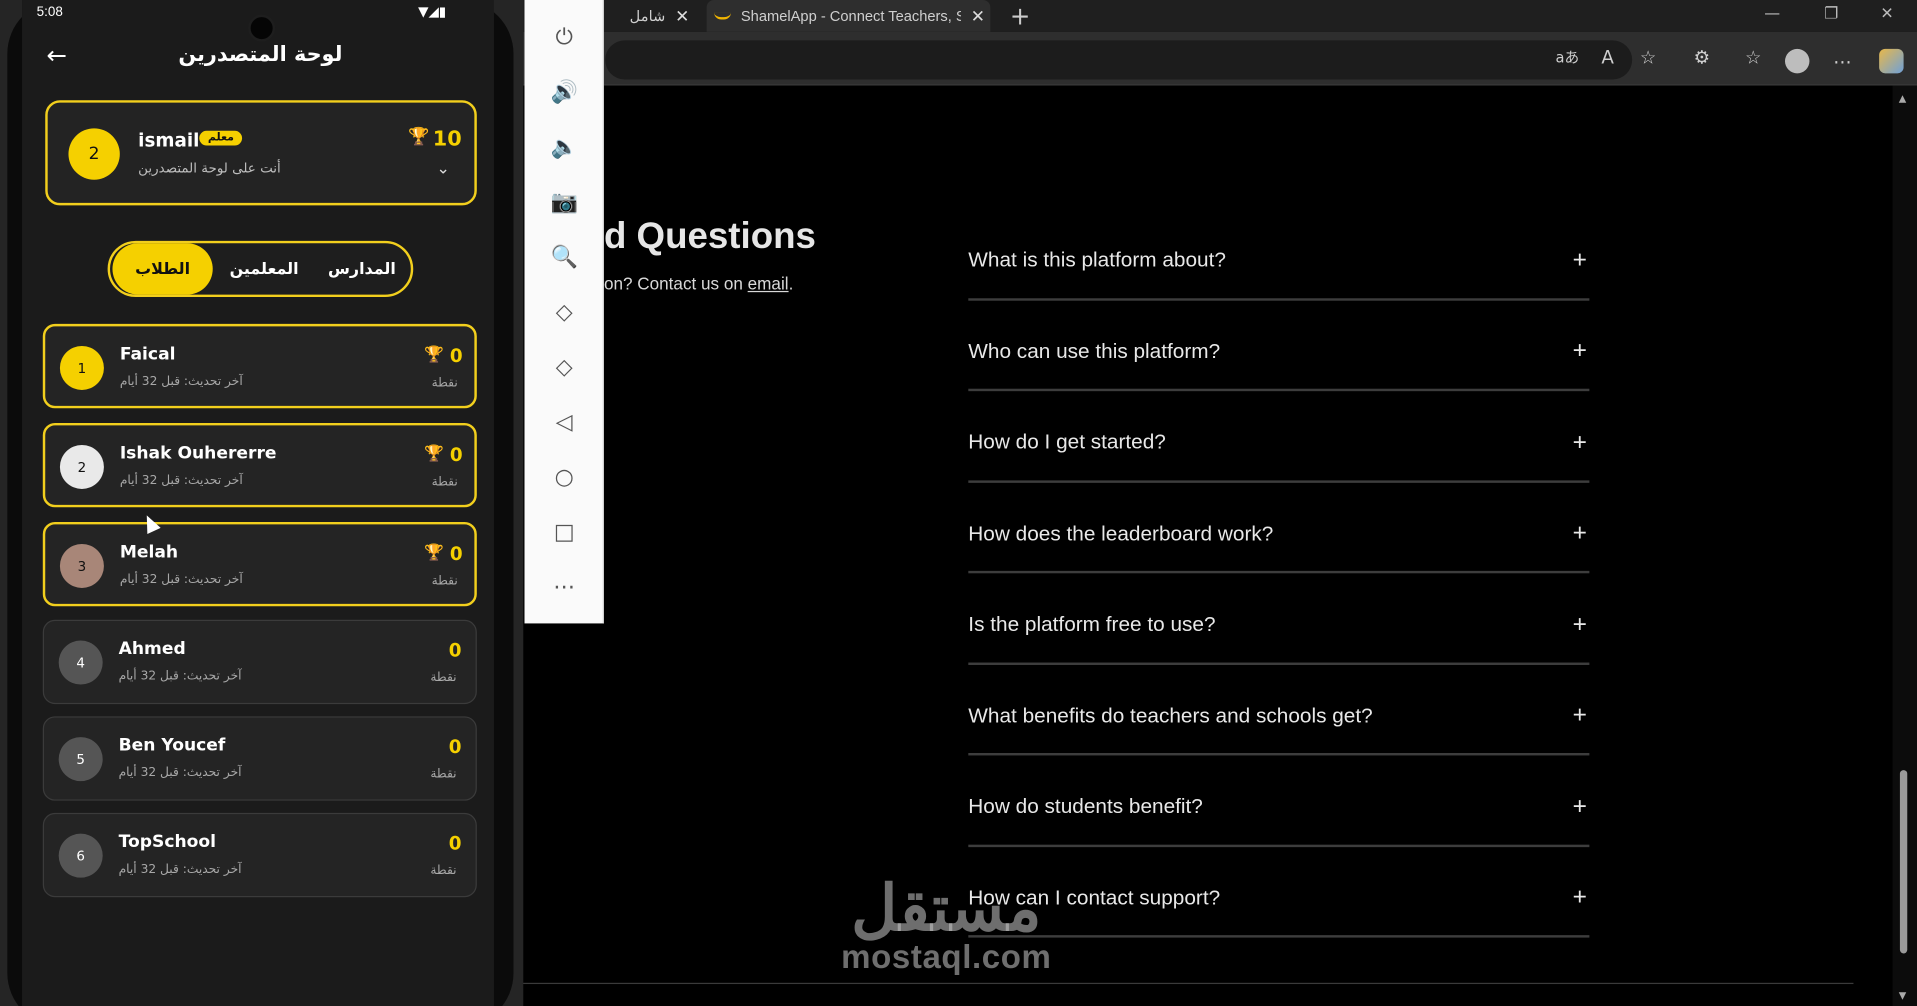  Describe the element at coordinates (361, 268) in the screenshot. I see `tab-schools: المدارس` at that location.